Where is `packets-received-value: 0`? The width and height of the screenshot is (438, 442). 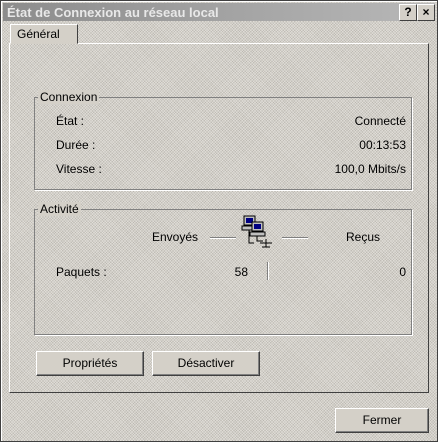
packets-received-value: 0 is located at coordinates (402, 272).